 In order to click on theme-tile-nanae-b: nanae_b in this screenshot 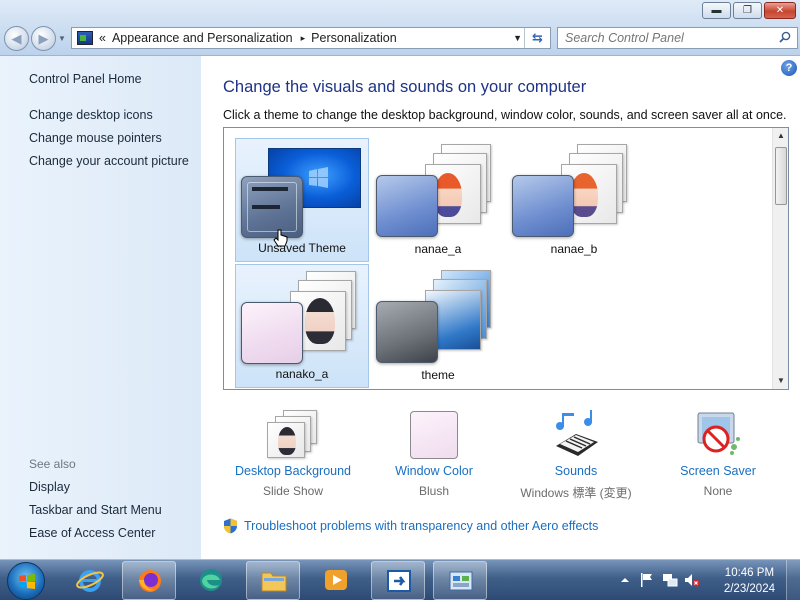, I will do `click(574, 200)`.